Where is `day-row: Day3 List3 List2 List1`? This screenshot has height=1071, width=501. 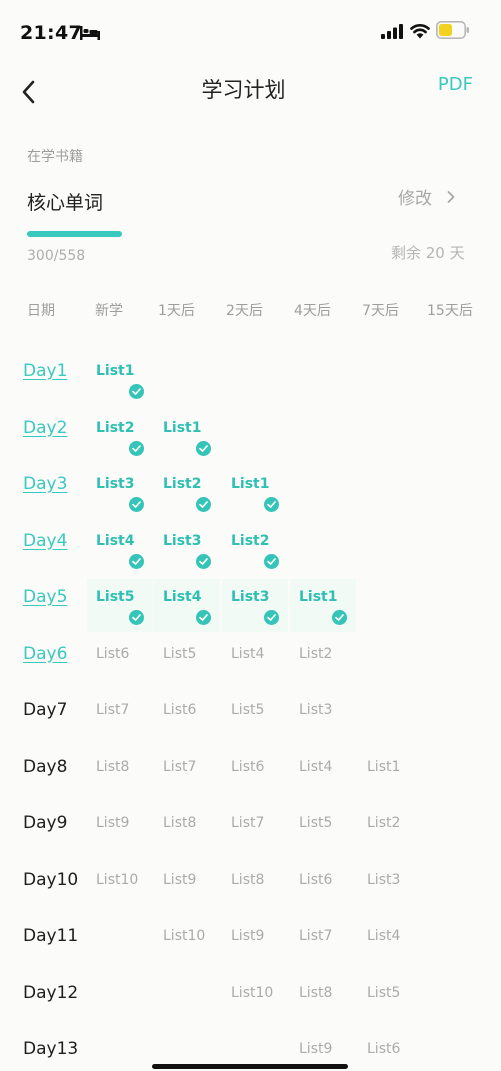 day-row: Day3 List3 List2 List1 is located at coordinates (250, 494).